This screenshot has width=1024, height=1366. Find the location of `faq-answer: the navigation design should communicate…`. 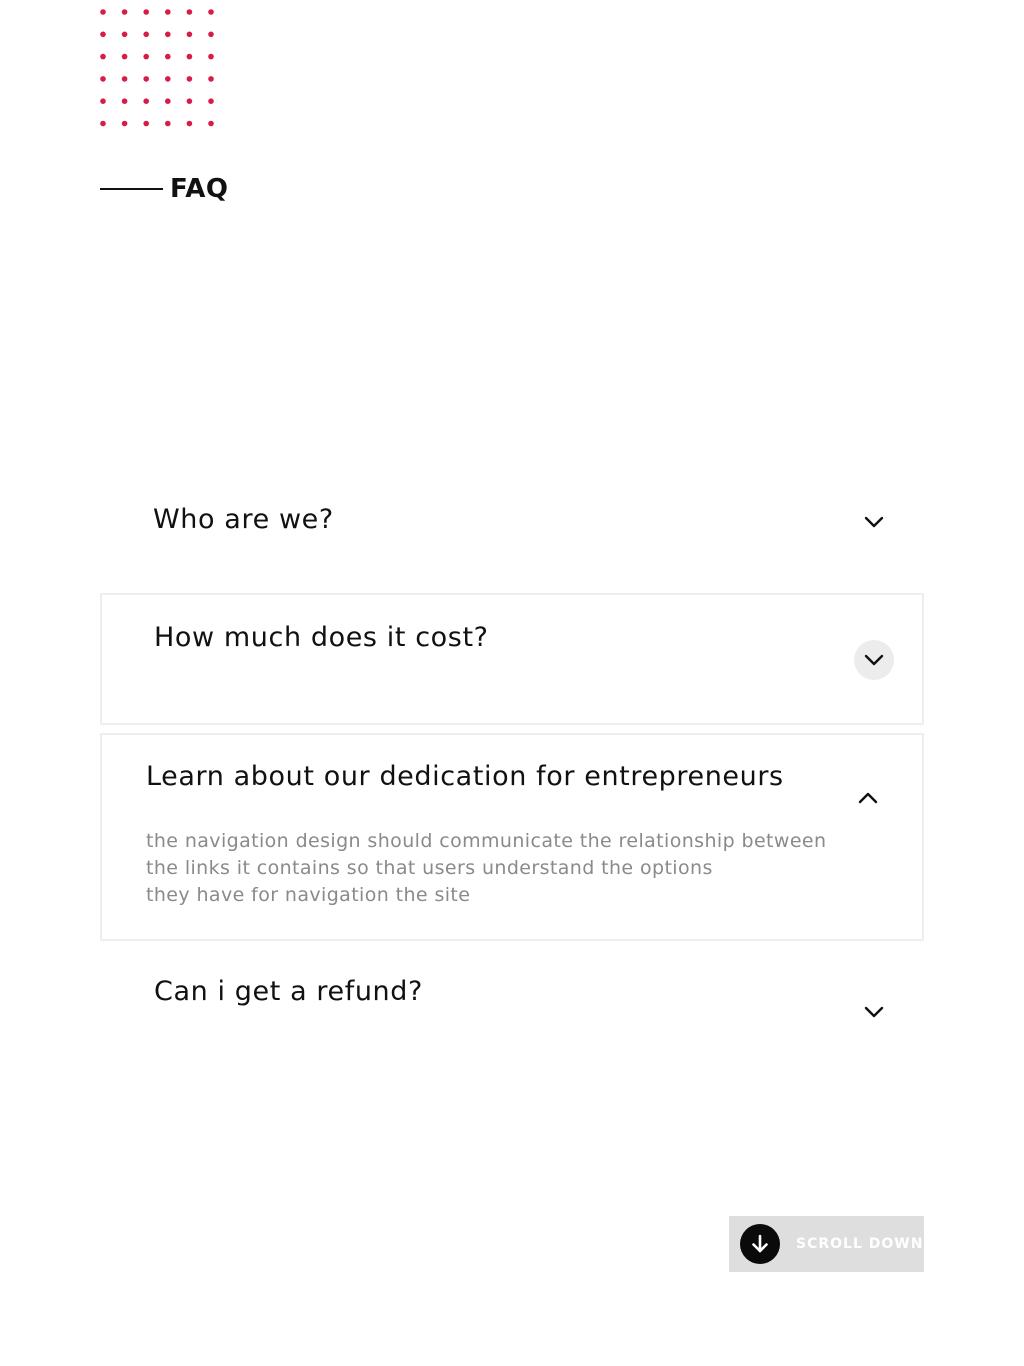

faq-answer: the navigation design should communicate… is located at coordinates (486, 868).